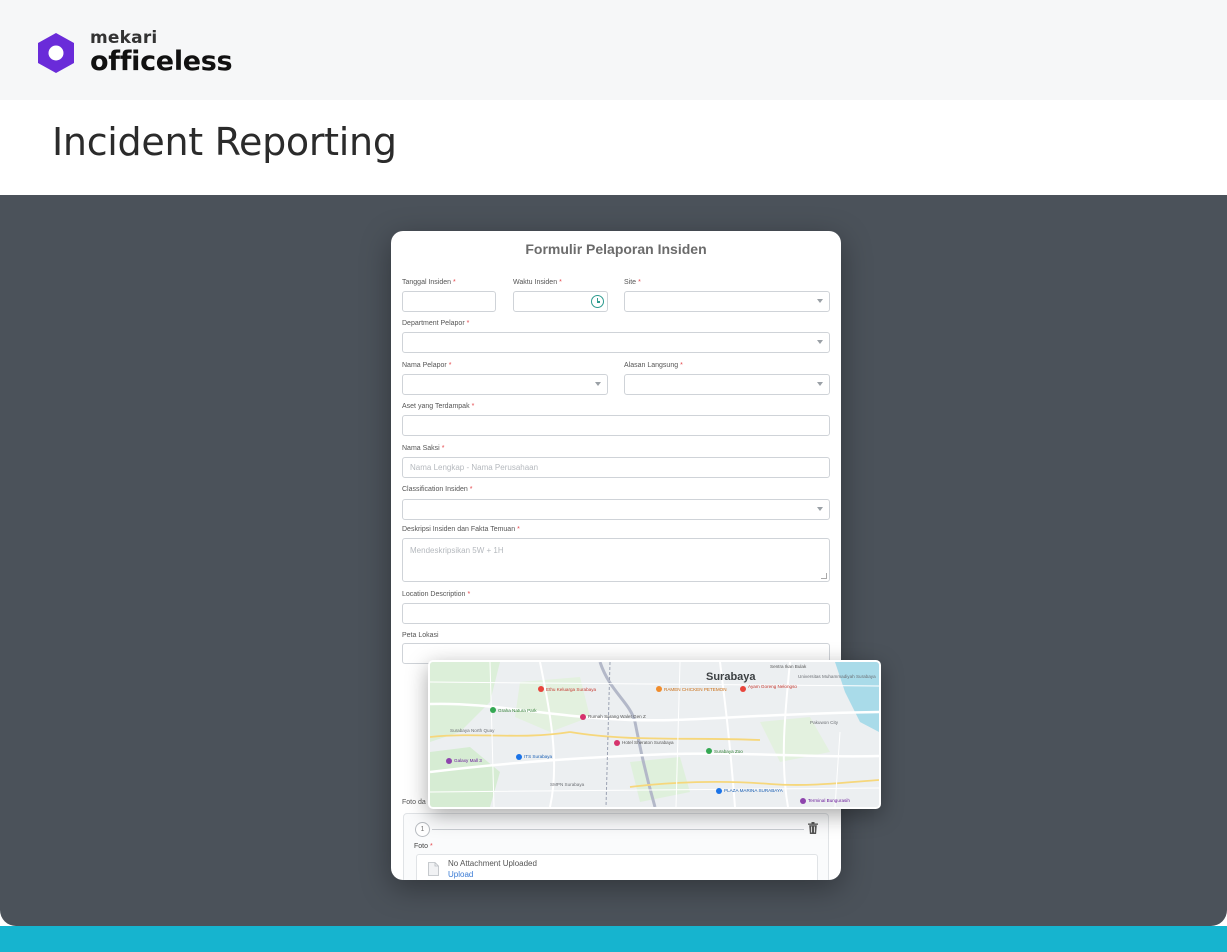 The width and height of the screenshot is (1227, 952). What do you see at coordinates (571, 689) in the screenshot?
I see `map-place-label: Ethu Keluarga Surabaya` at bounding box center [571, 689].